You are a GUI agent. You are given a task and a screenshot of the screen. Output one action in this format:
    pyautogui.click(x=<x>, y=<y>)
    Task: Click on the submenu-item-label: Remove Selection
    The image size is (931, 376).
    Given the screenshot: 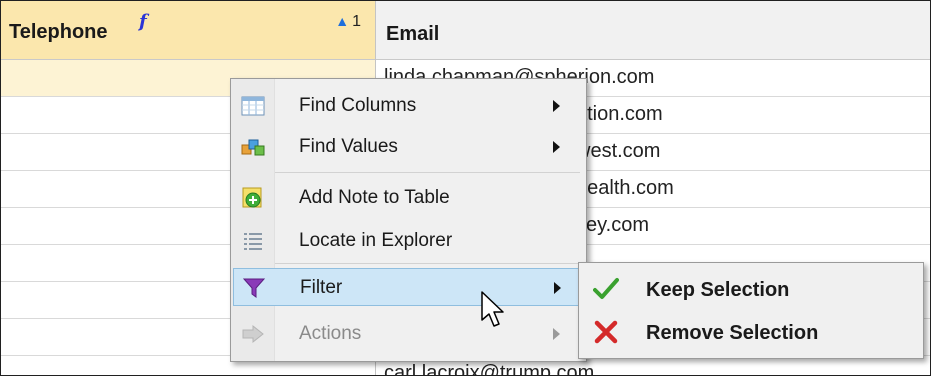 What is the action you would take?
    pyautogui.click(x=732, y=333)
    